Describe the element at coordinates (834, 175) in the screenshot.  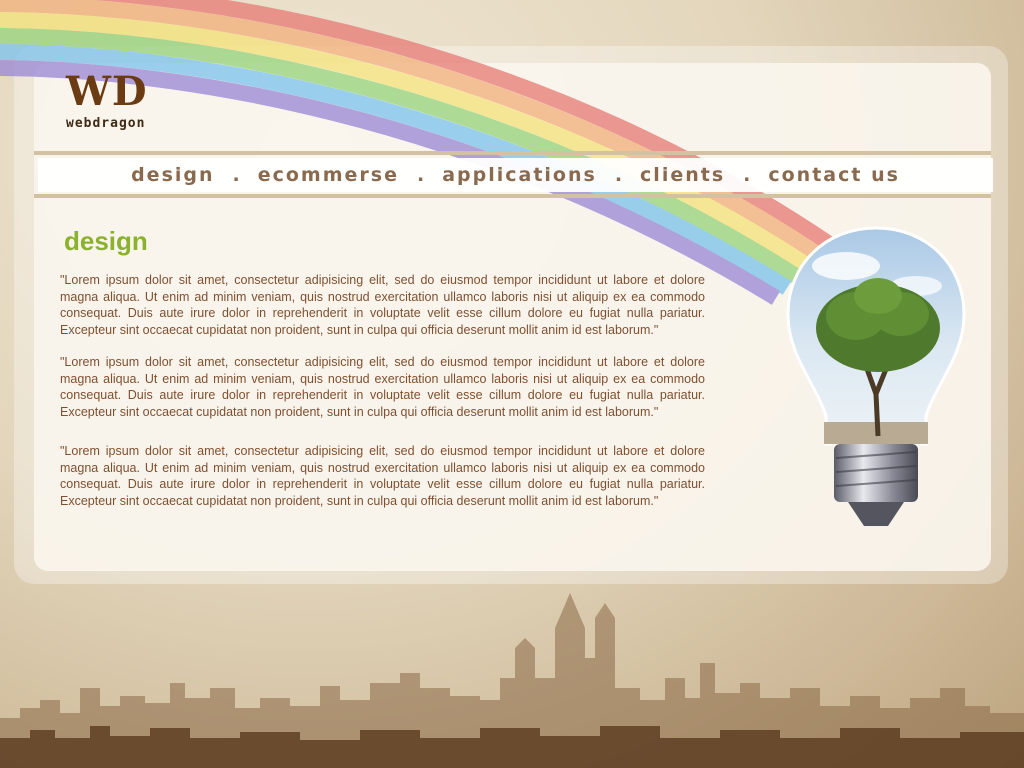
I see `nav-item-contact-us: contact us` at that location.